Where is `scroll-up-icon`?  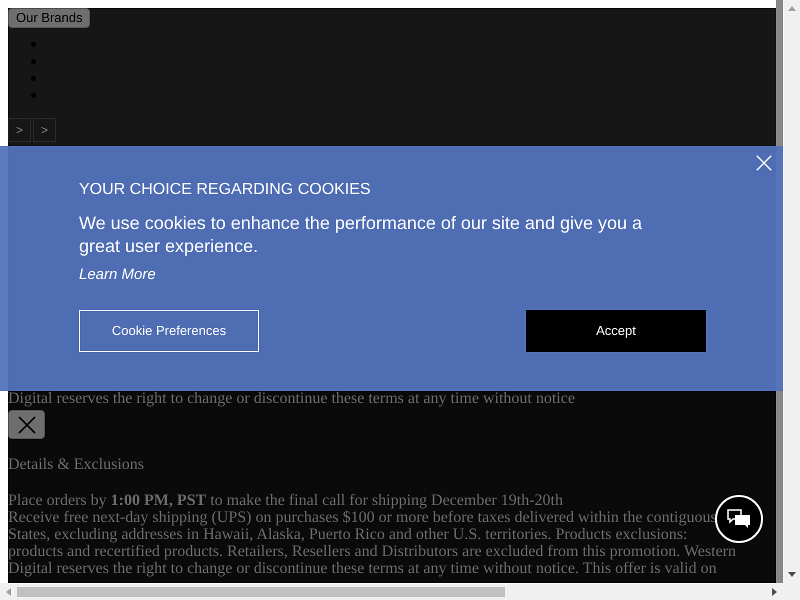 scroll-up-icon is located at coordinates (792, 8).